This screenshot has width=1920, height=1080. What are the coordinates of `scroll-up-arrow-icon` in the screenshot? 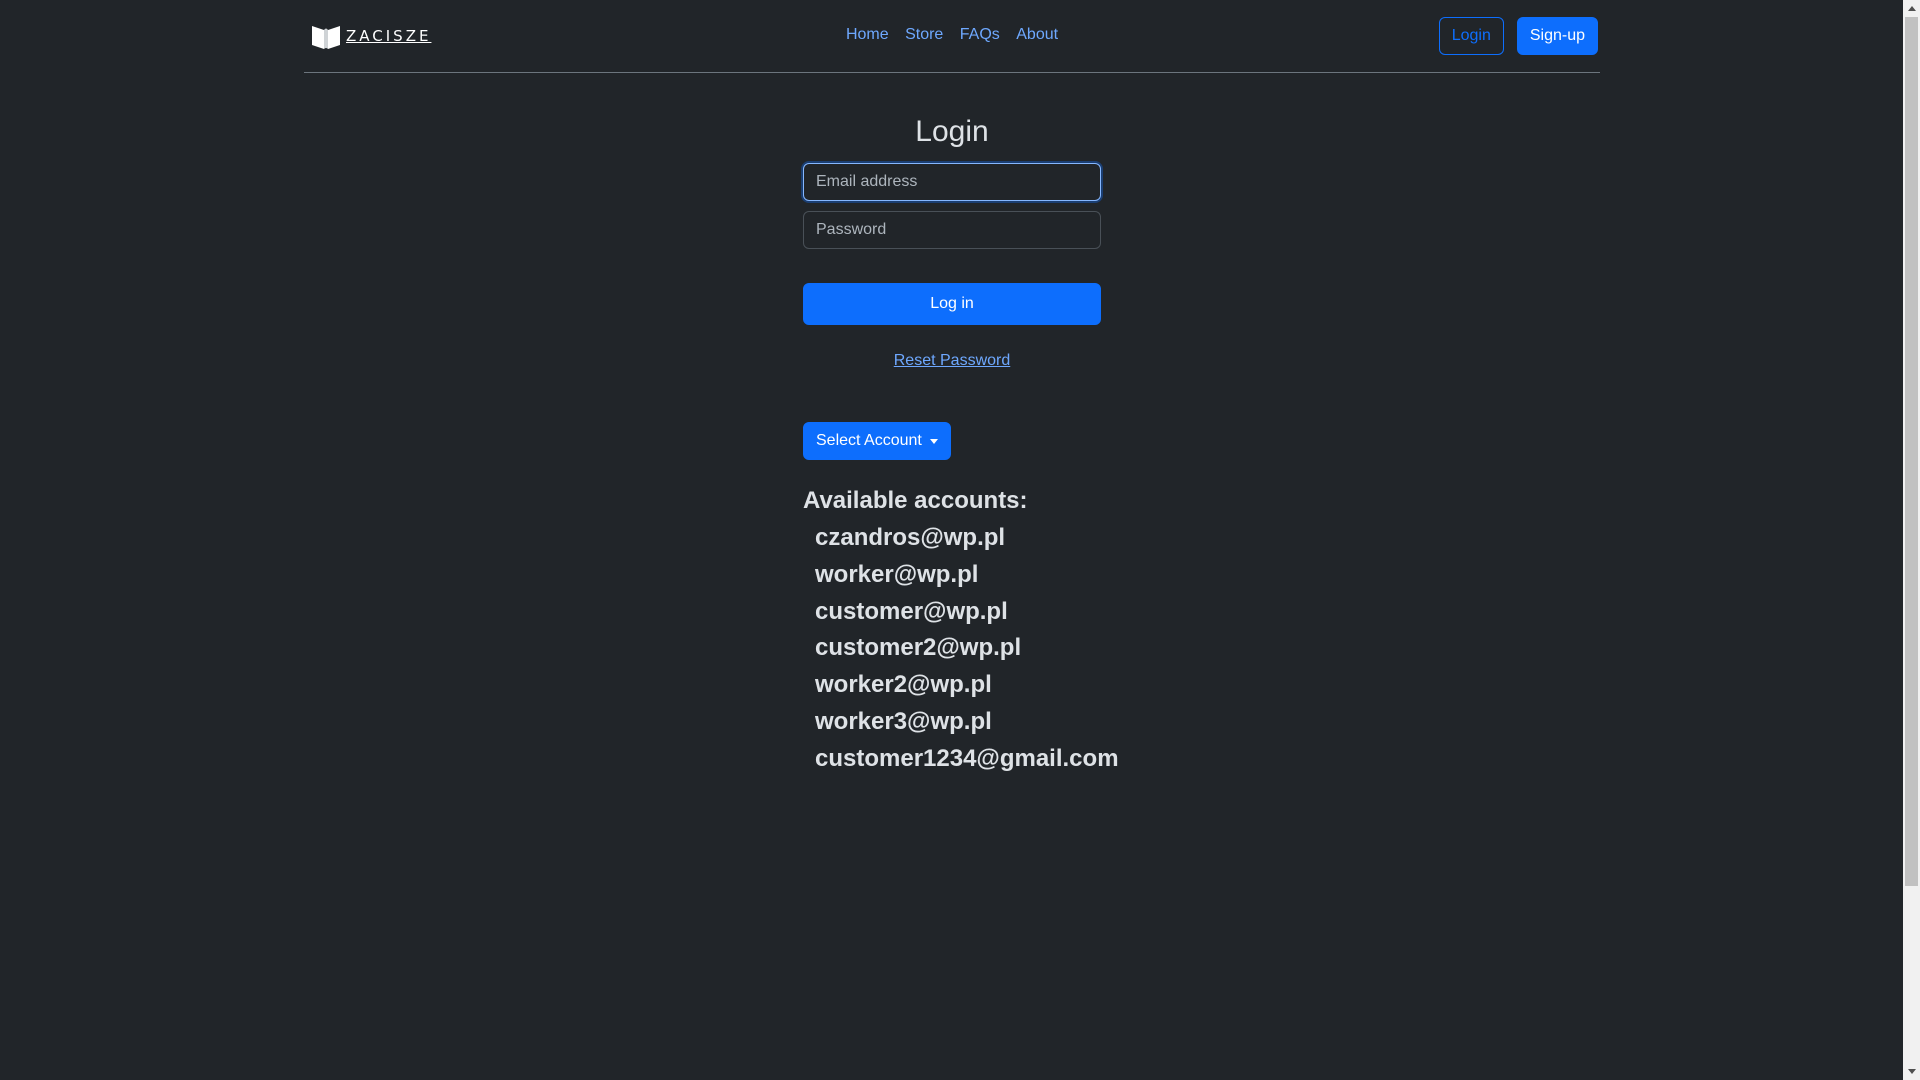 It's located at (1911, 8).